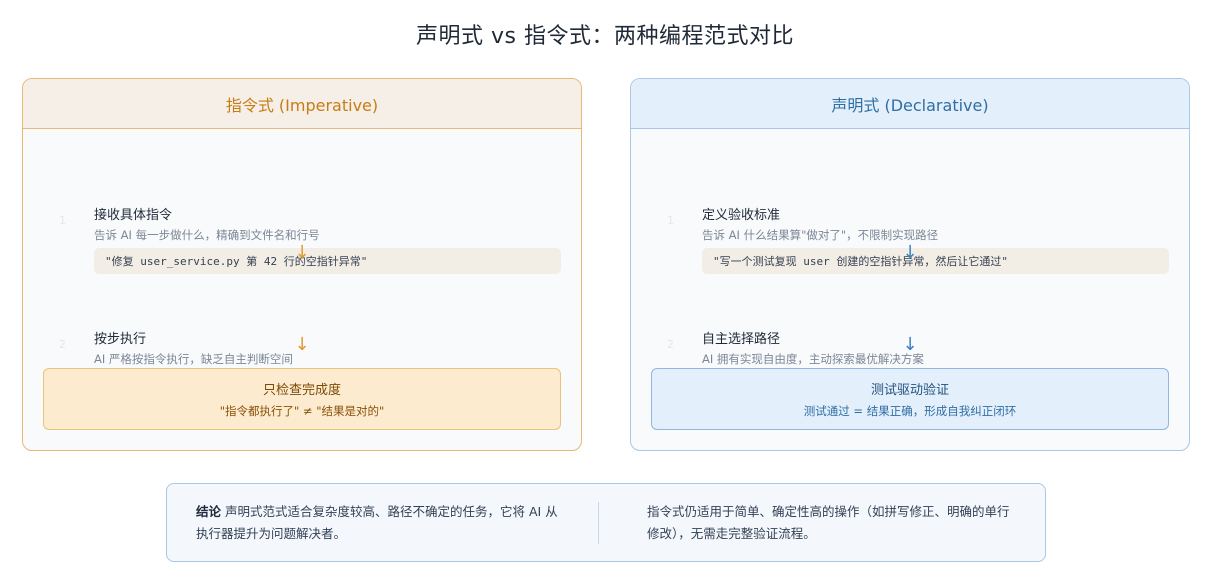 The height and width of the screenshot is (584, 1210). What do you see at coordinates (820, 235) in the screenshot?
I see `step-description: 告诉 AI 什么结果算"做对了"，不限制实现路径` at bounding box center [820, 235].